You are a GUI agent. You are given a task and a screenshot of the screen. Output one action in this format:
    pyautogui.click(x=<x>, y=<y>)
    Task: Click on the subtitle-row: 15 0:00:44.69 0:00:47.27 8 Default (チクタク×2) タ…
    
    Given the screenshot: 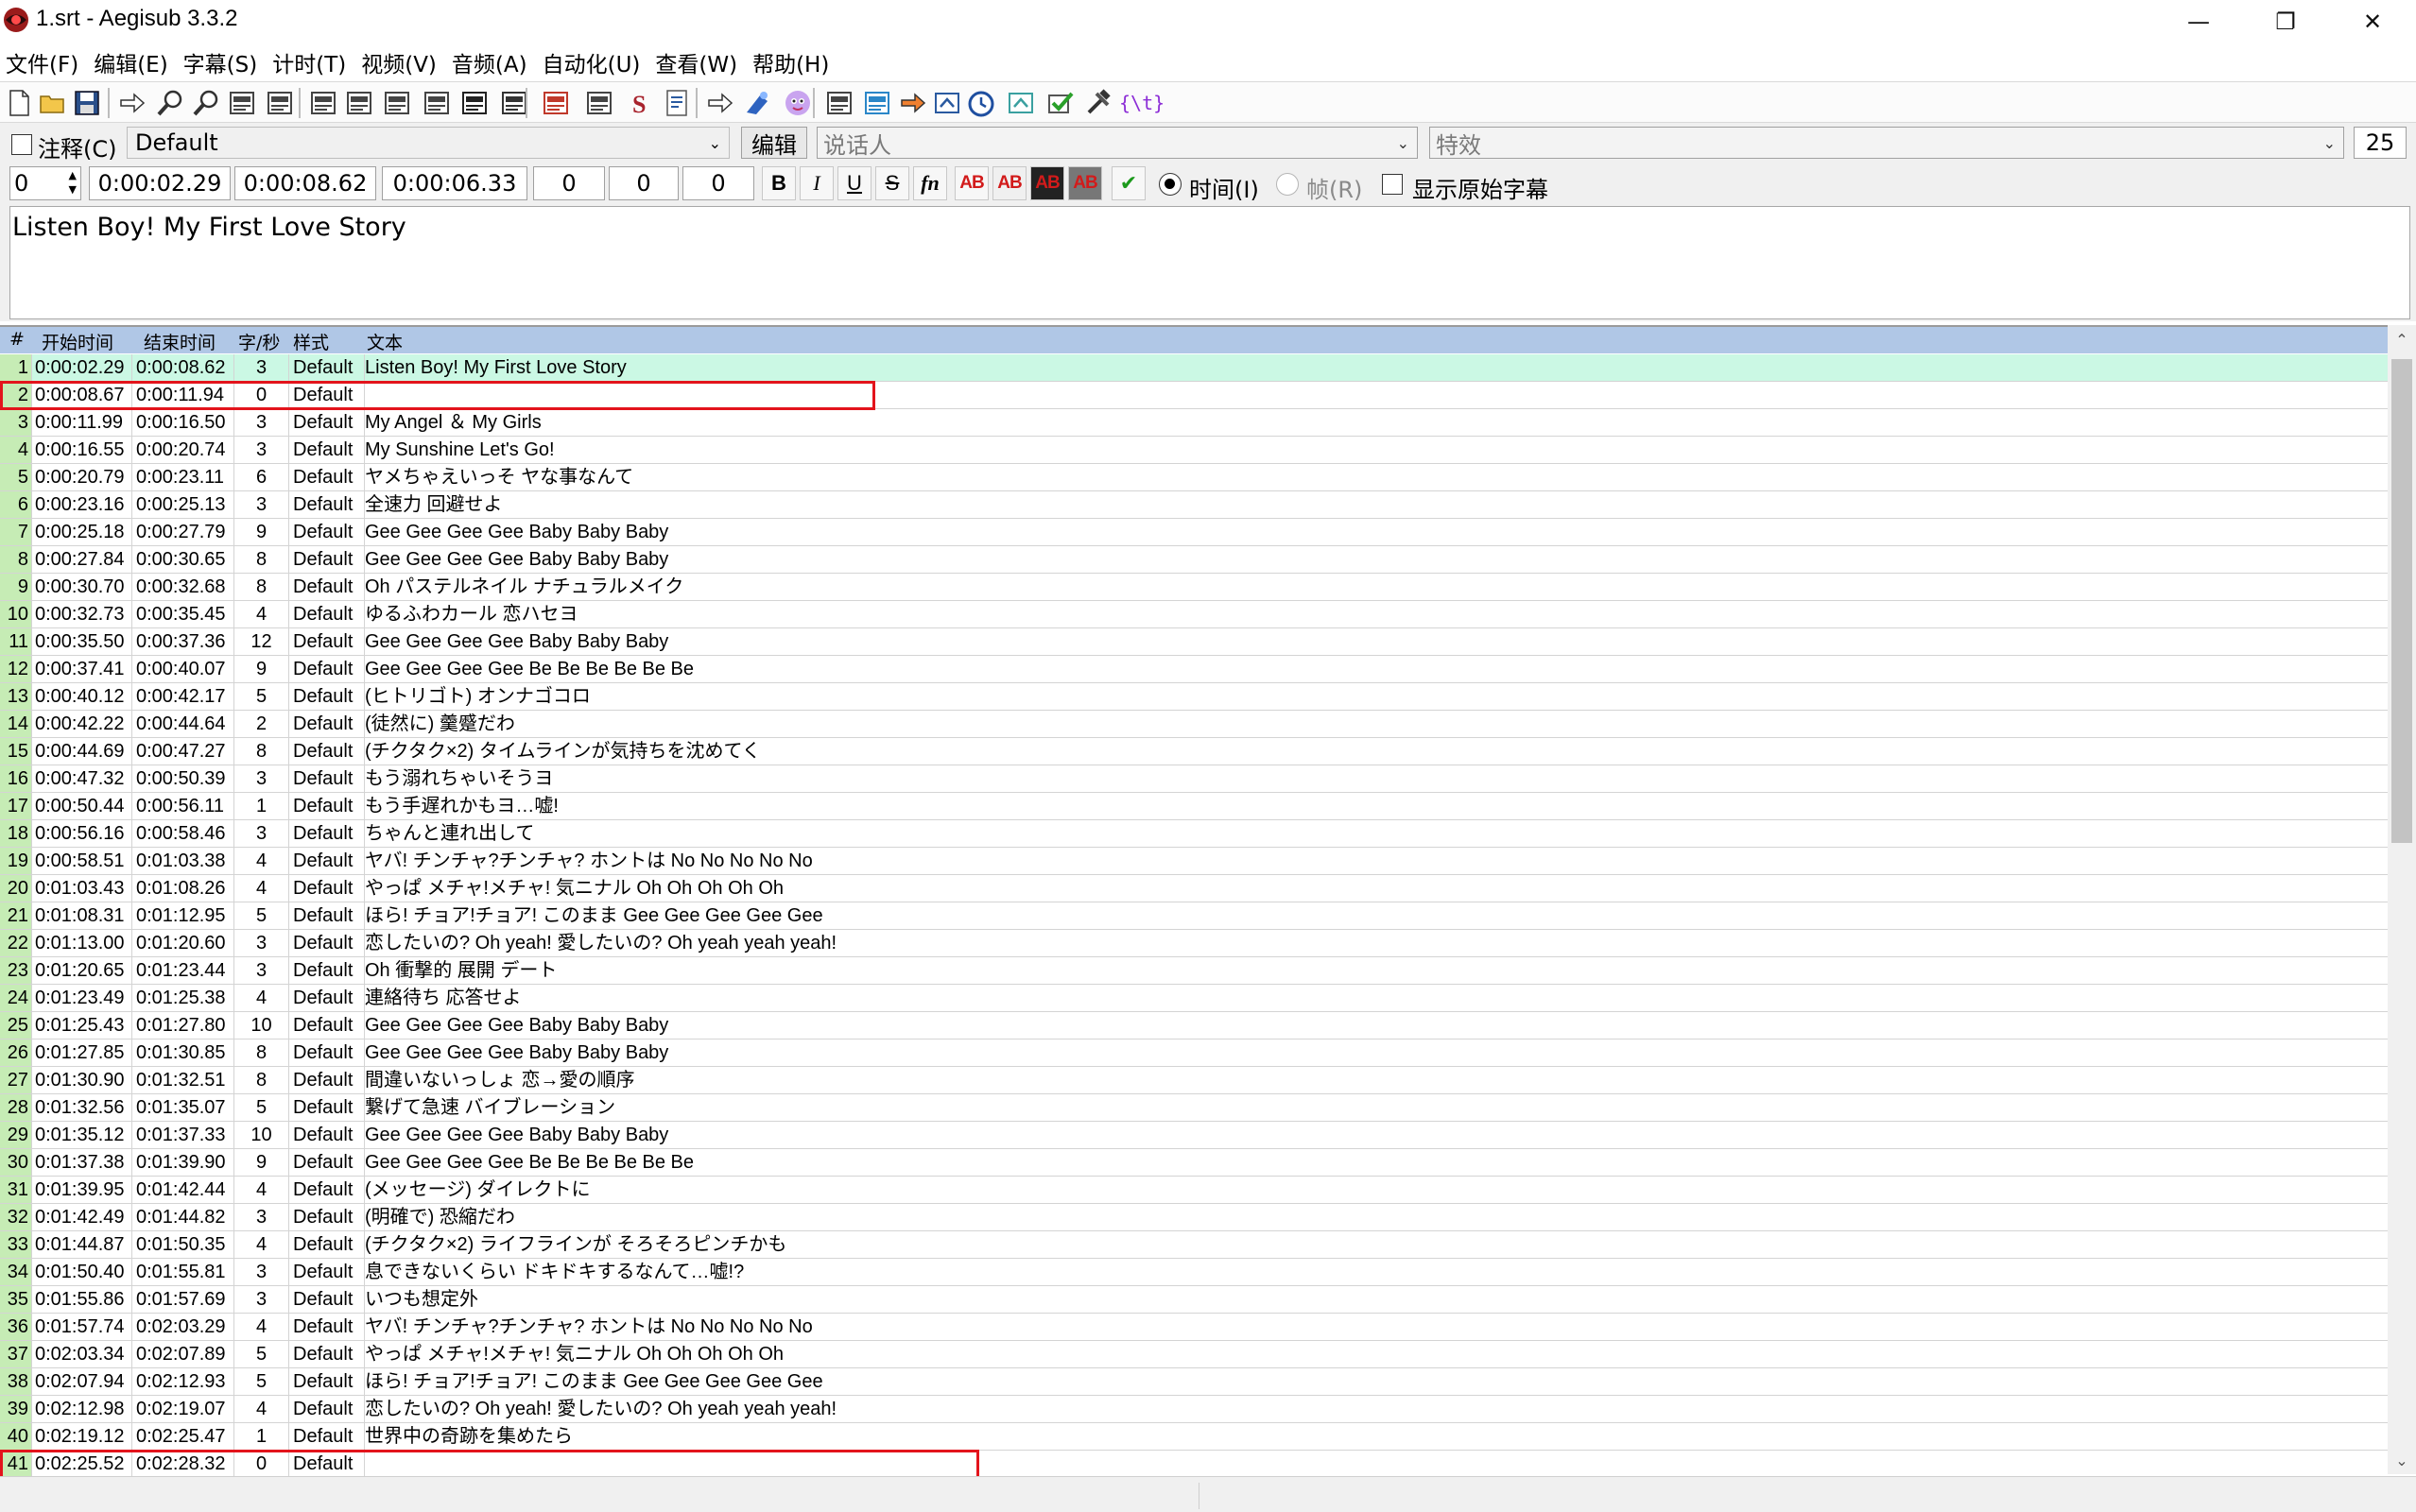 What is the action you would take?
    pyautogui.click(x=1194, y=751)
    